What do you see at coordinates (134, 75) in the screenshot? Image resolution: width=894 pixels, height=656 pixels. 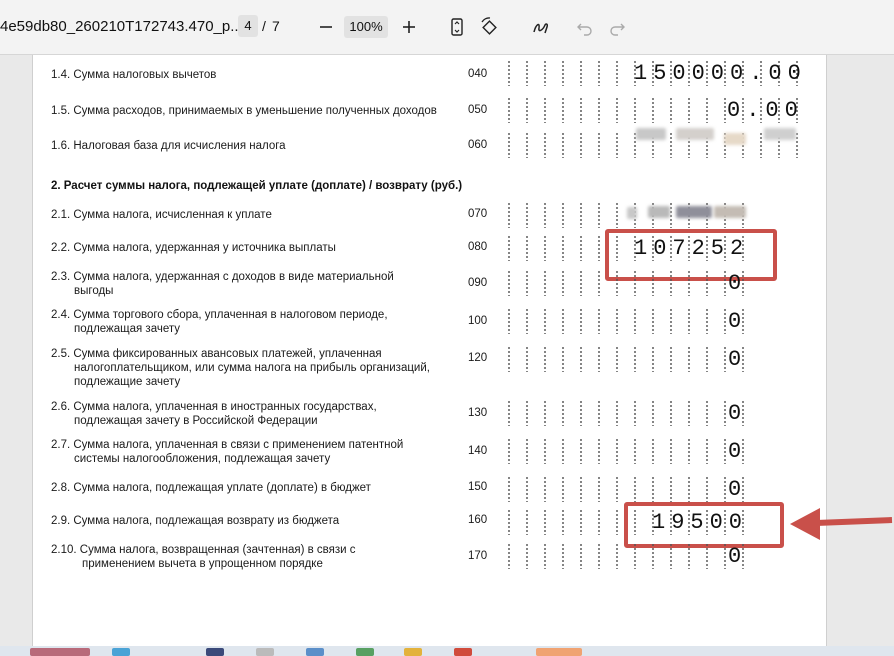 I see `row-label-040: 1.4. Сумма налоговых вычетов` at bounding box center [134, 75].